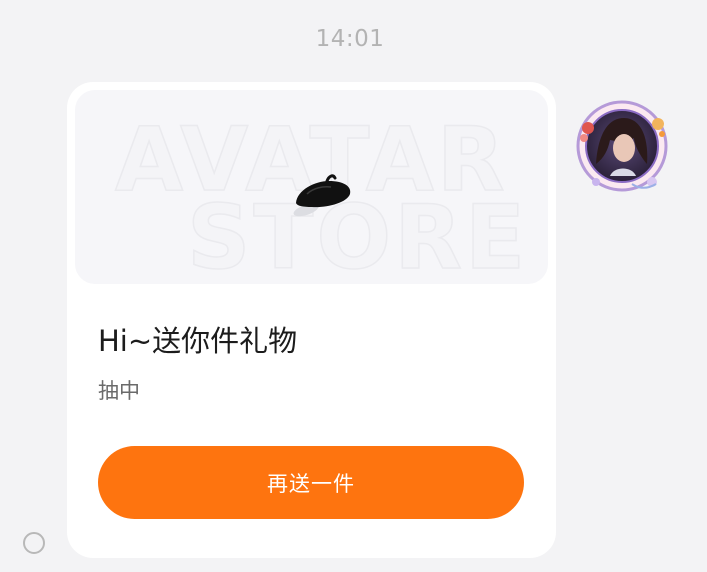 Image resolution: width=707 pixels, height=572 pixels. I want to click on user-avatar-icon, so click(622, 146).